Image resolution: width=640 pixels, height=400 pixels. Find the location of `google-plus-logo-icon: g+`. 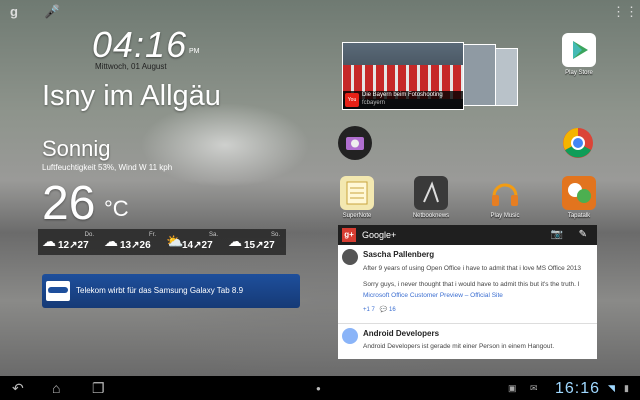

google-plus-logo-icon: g+ is located at coordinates (349, 235).